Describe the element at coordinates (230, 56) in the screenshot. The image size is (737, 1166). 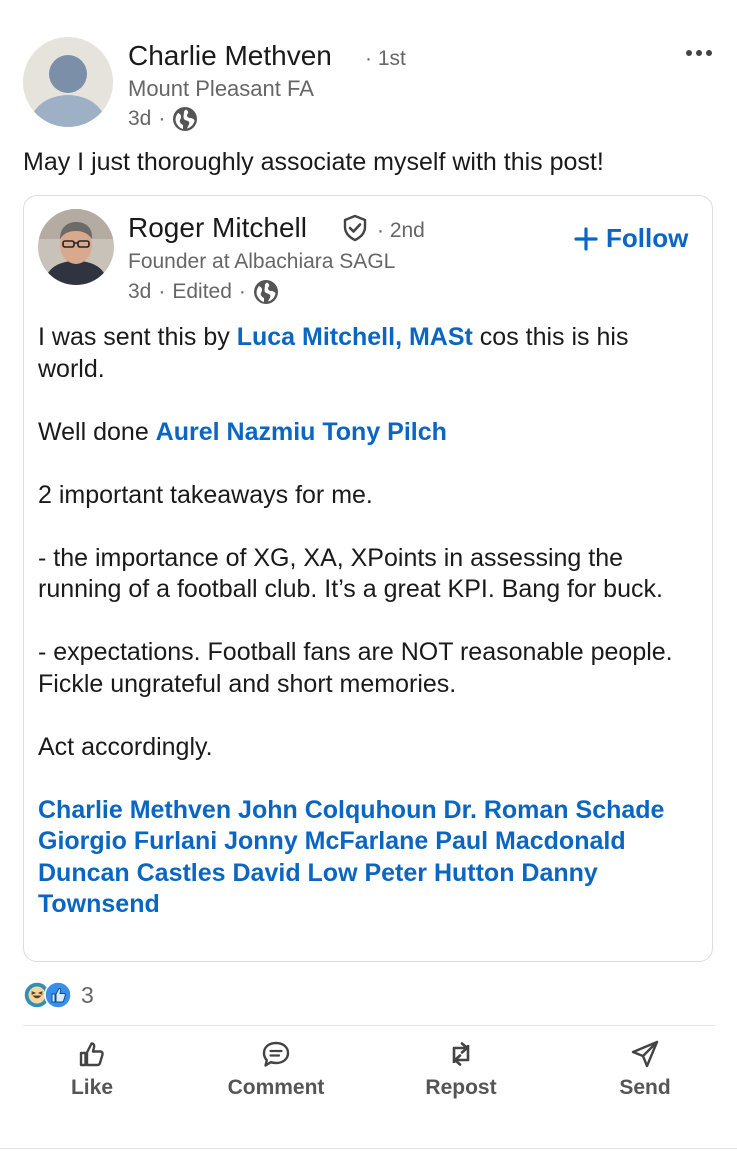
I see `author-name: Charlie Methven` at that location.